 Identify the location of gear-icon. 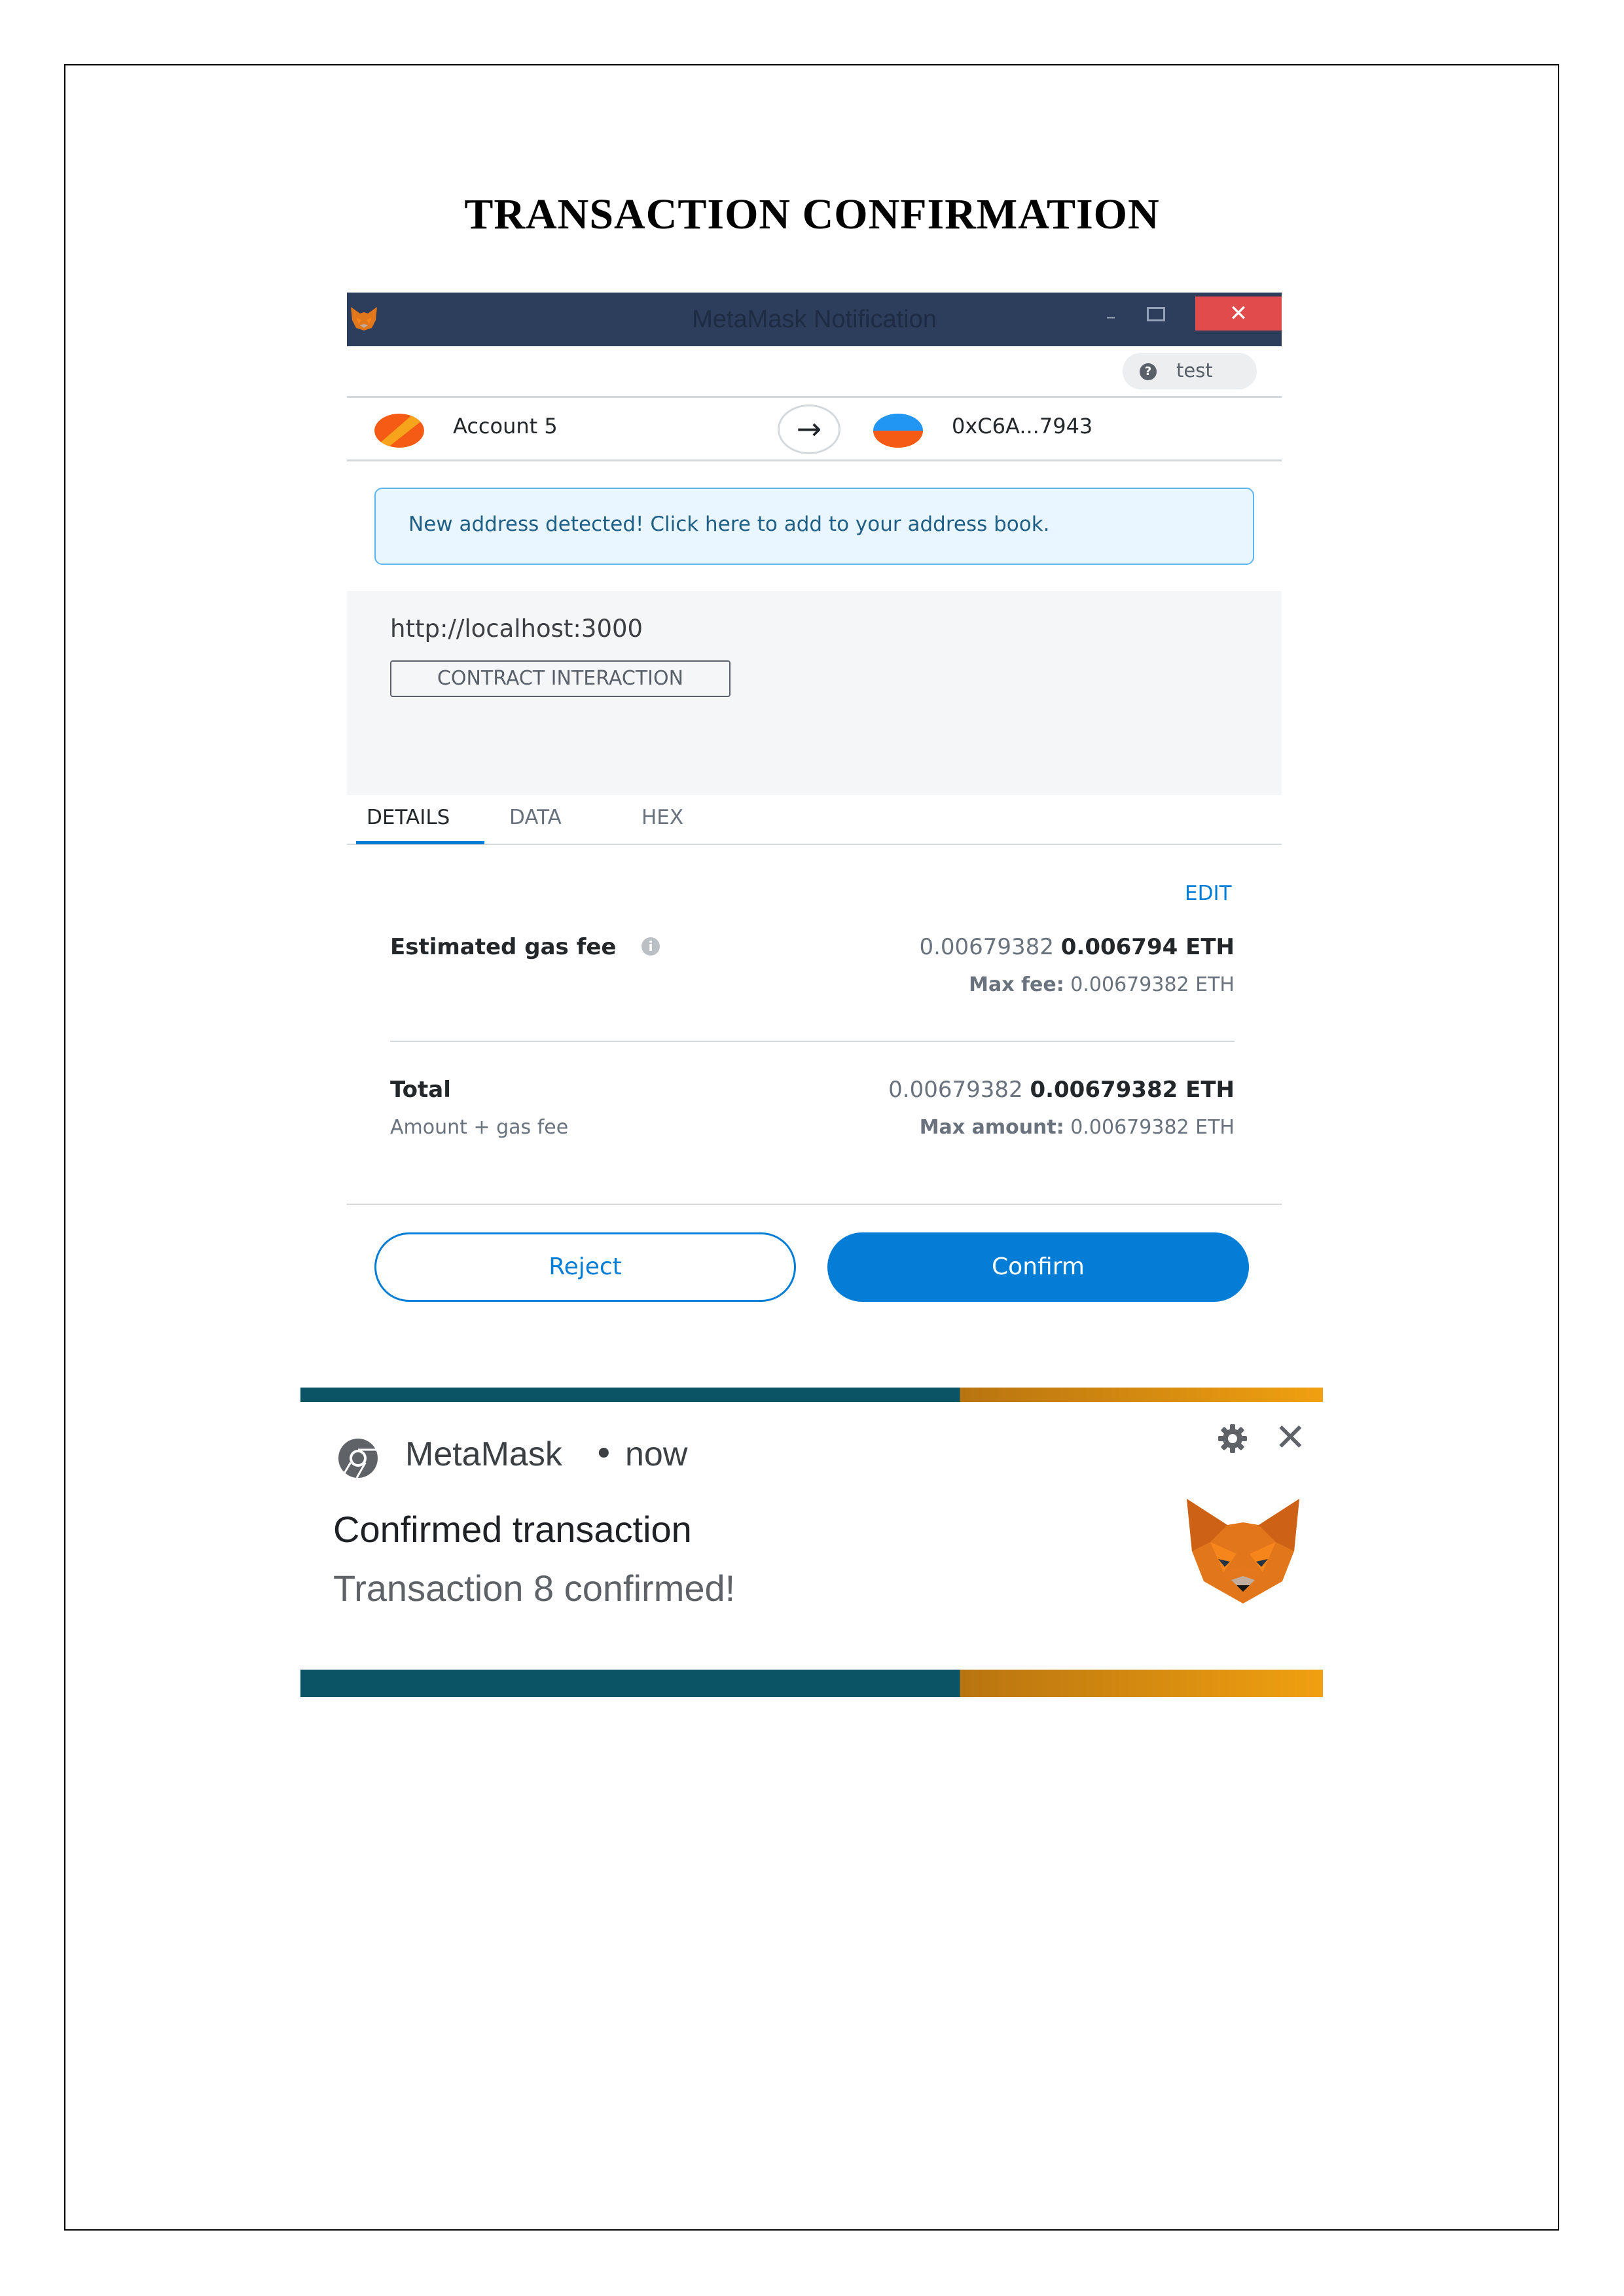
(1233, 1439).